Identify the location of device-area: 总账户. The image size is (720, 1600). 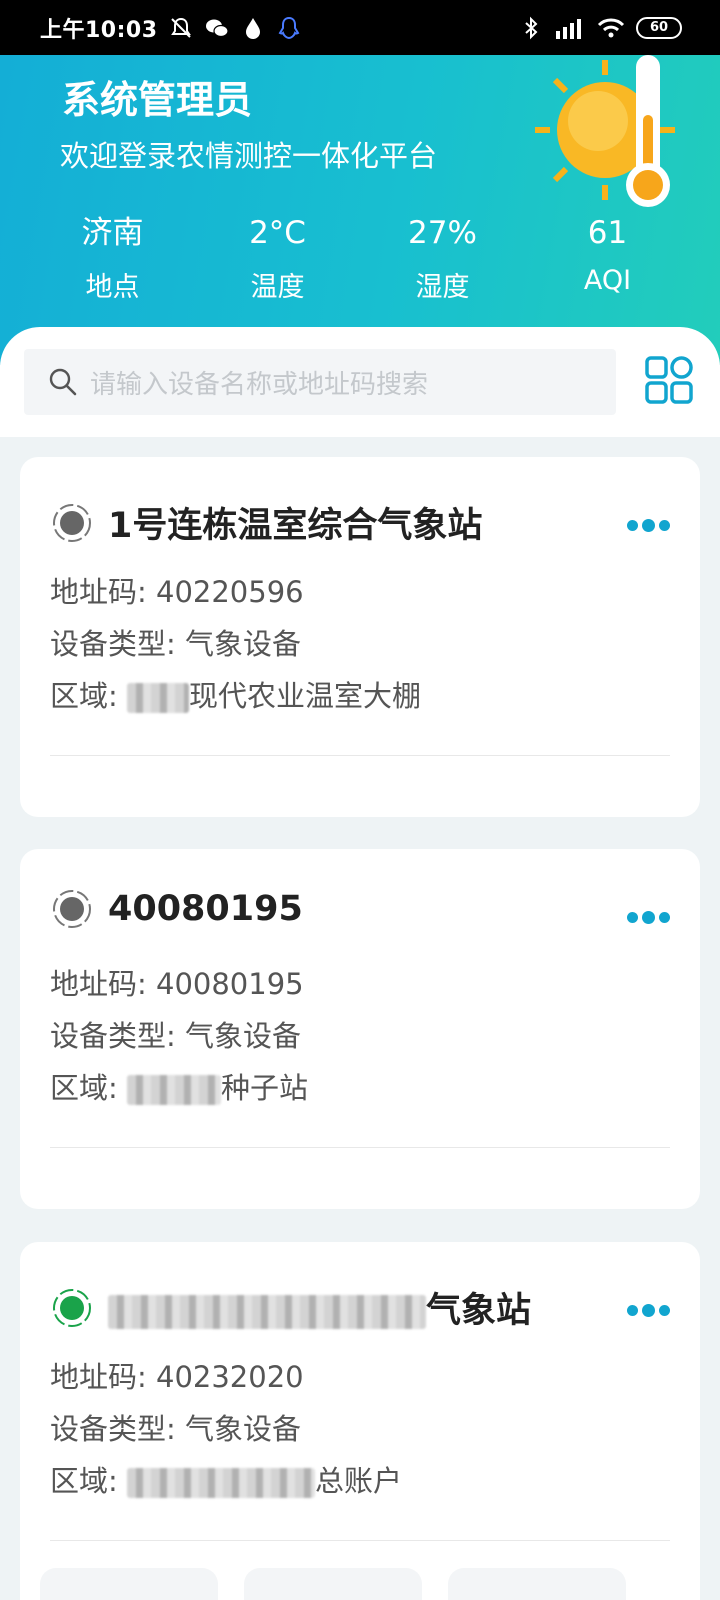
(359, 1481).